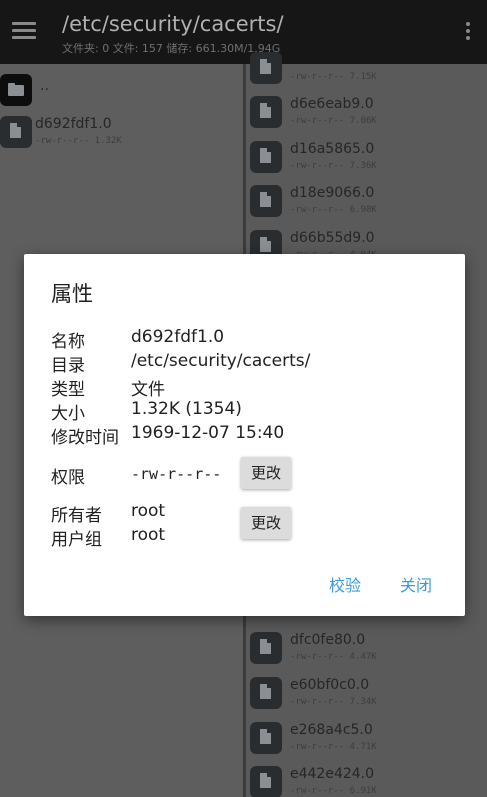  Describe the element at coordinates (173, 24) in the screenshot. I see `path-title: /etc/security/cacerts/` at that location.